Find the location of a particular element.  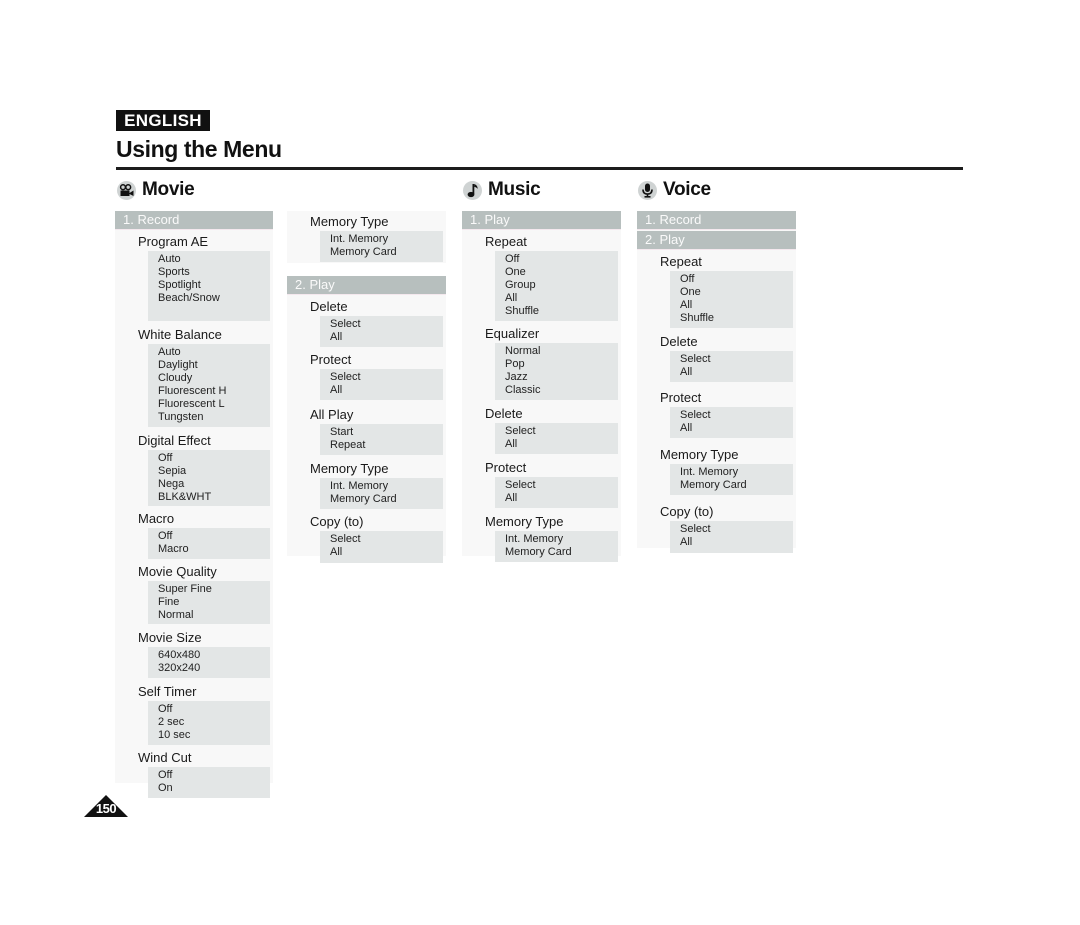

menu-options-box: Auto Sports Spotlight Beach/Snow is located at coordinates (209, 286).